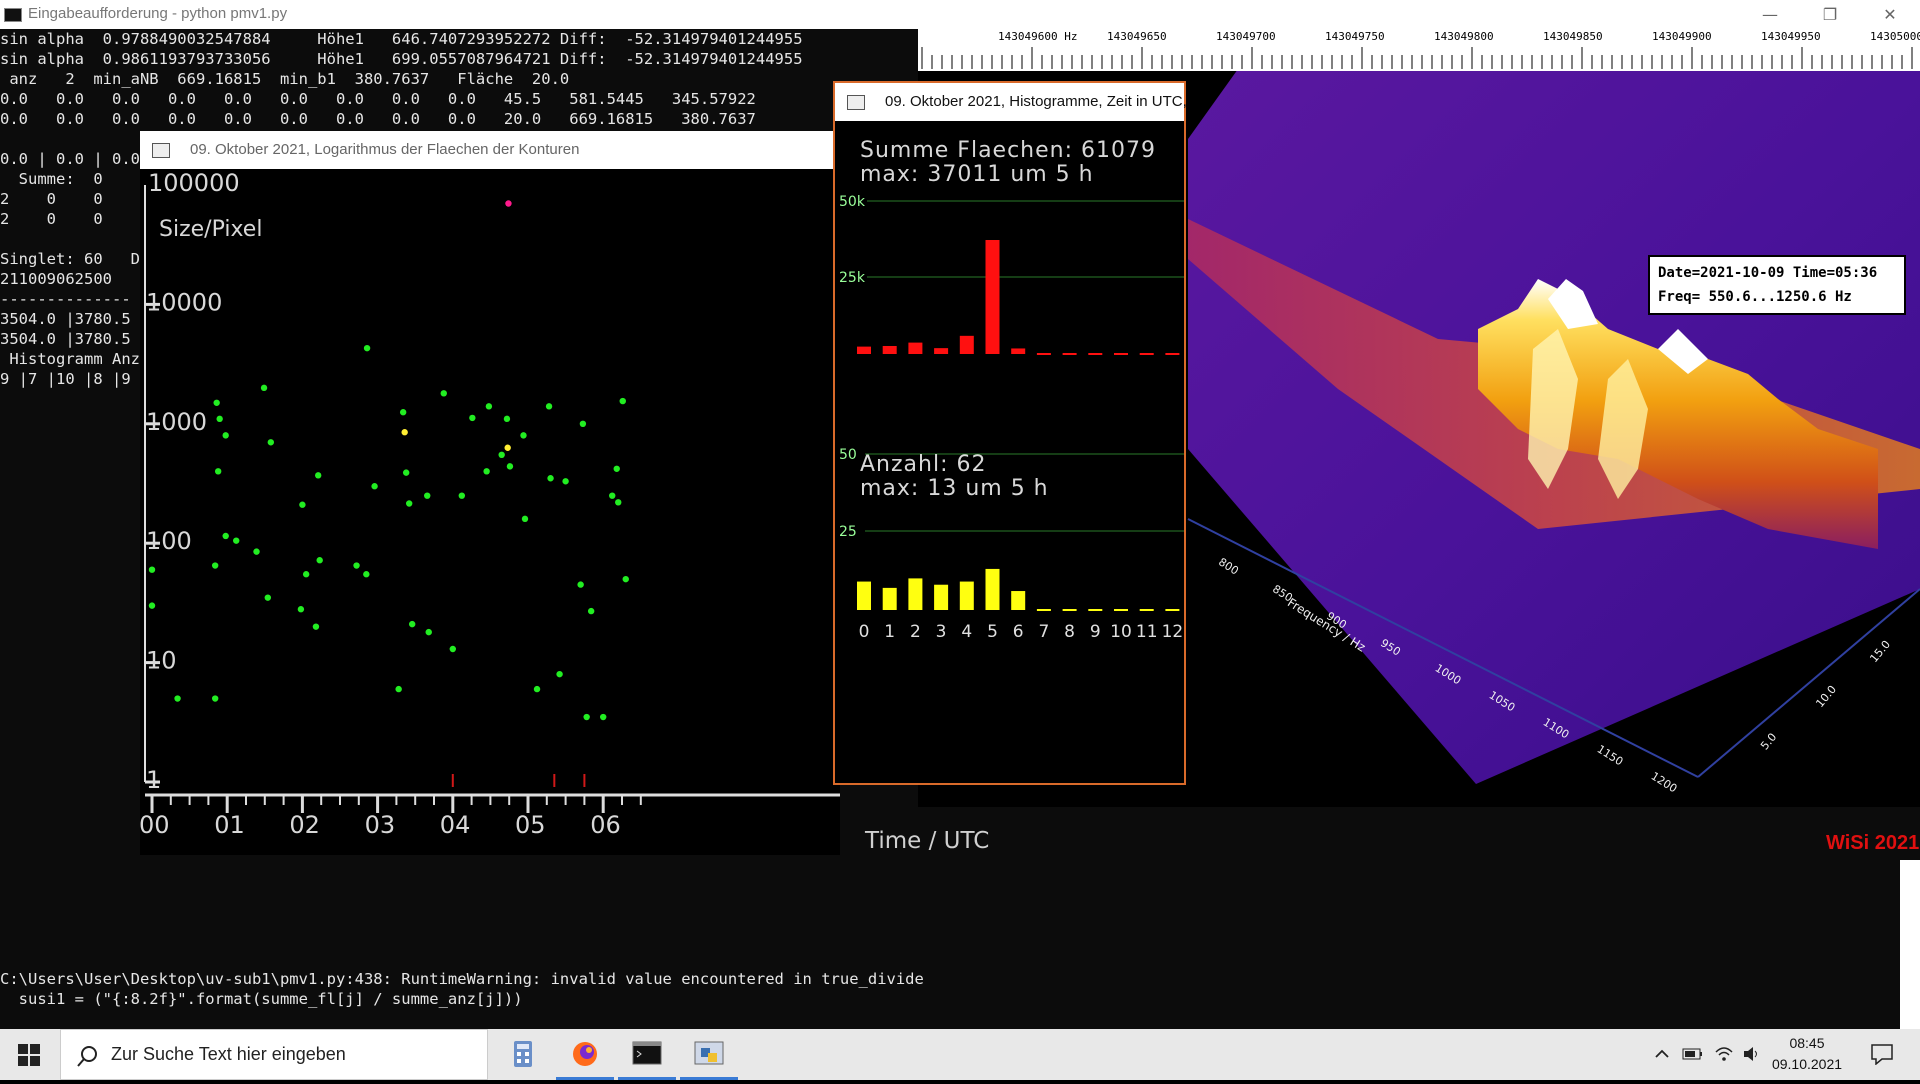 The height and width of the screenshot is (1084, 1920). Describe the element at coordinates (1882, 1054) in the screenshot. I see `notification-icon` at that location.